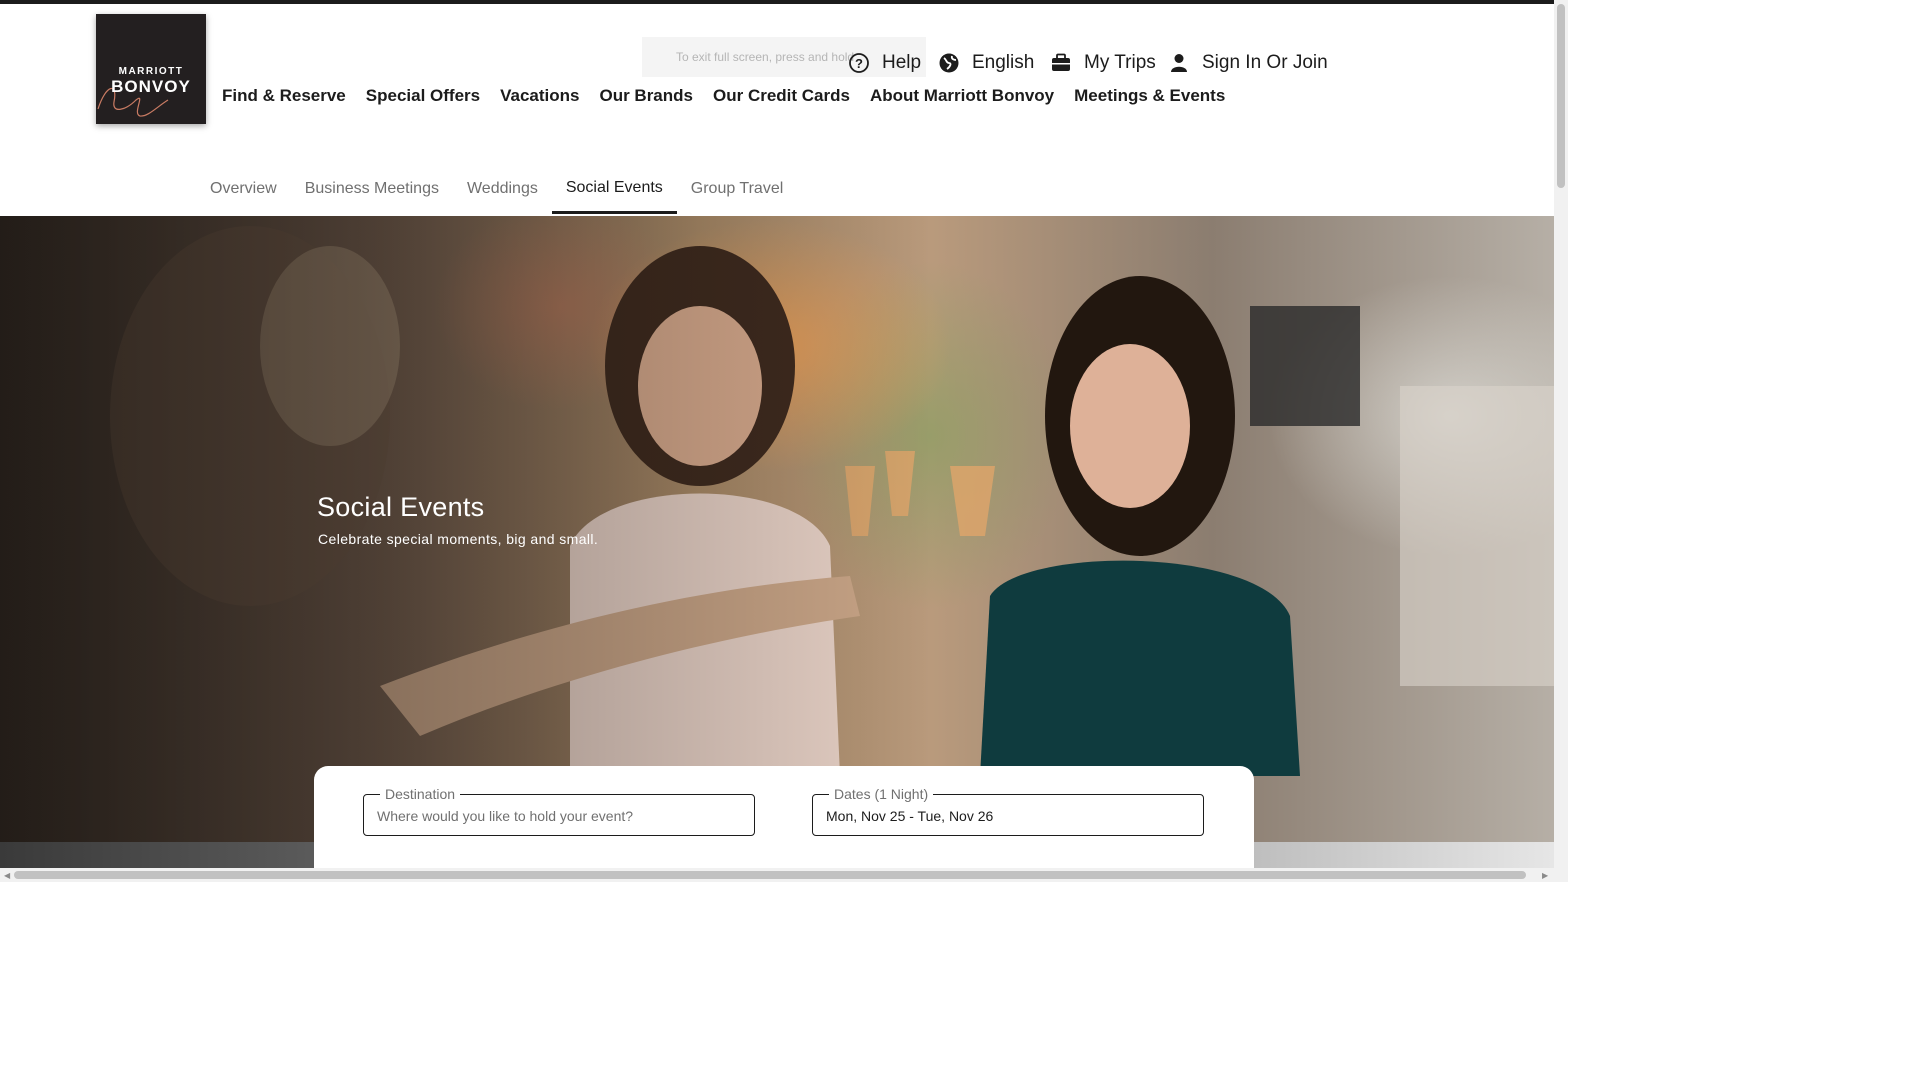 The height and width of the screenshot is (1080, 1920). I want to click on nav-our-brands: Our Brands, so click(646, 96).